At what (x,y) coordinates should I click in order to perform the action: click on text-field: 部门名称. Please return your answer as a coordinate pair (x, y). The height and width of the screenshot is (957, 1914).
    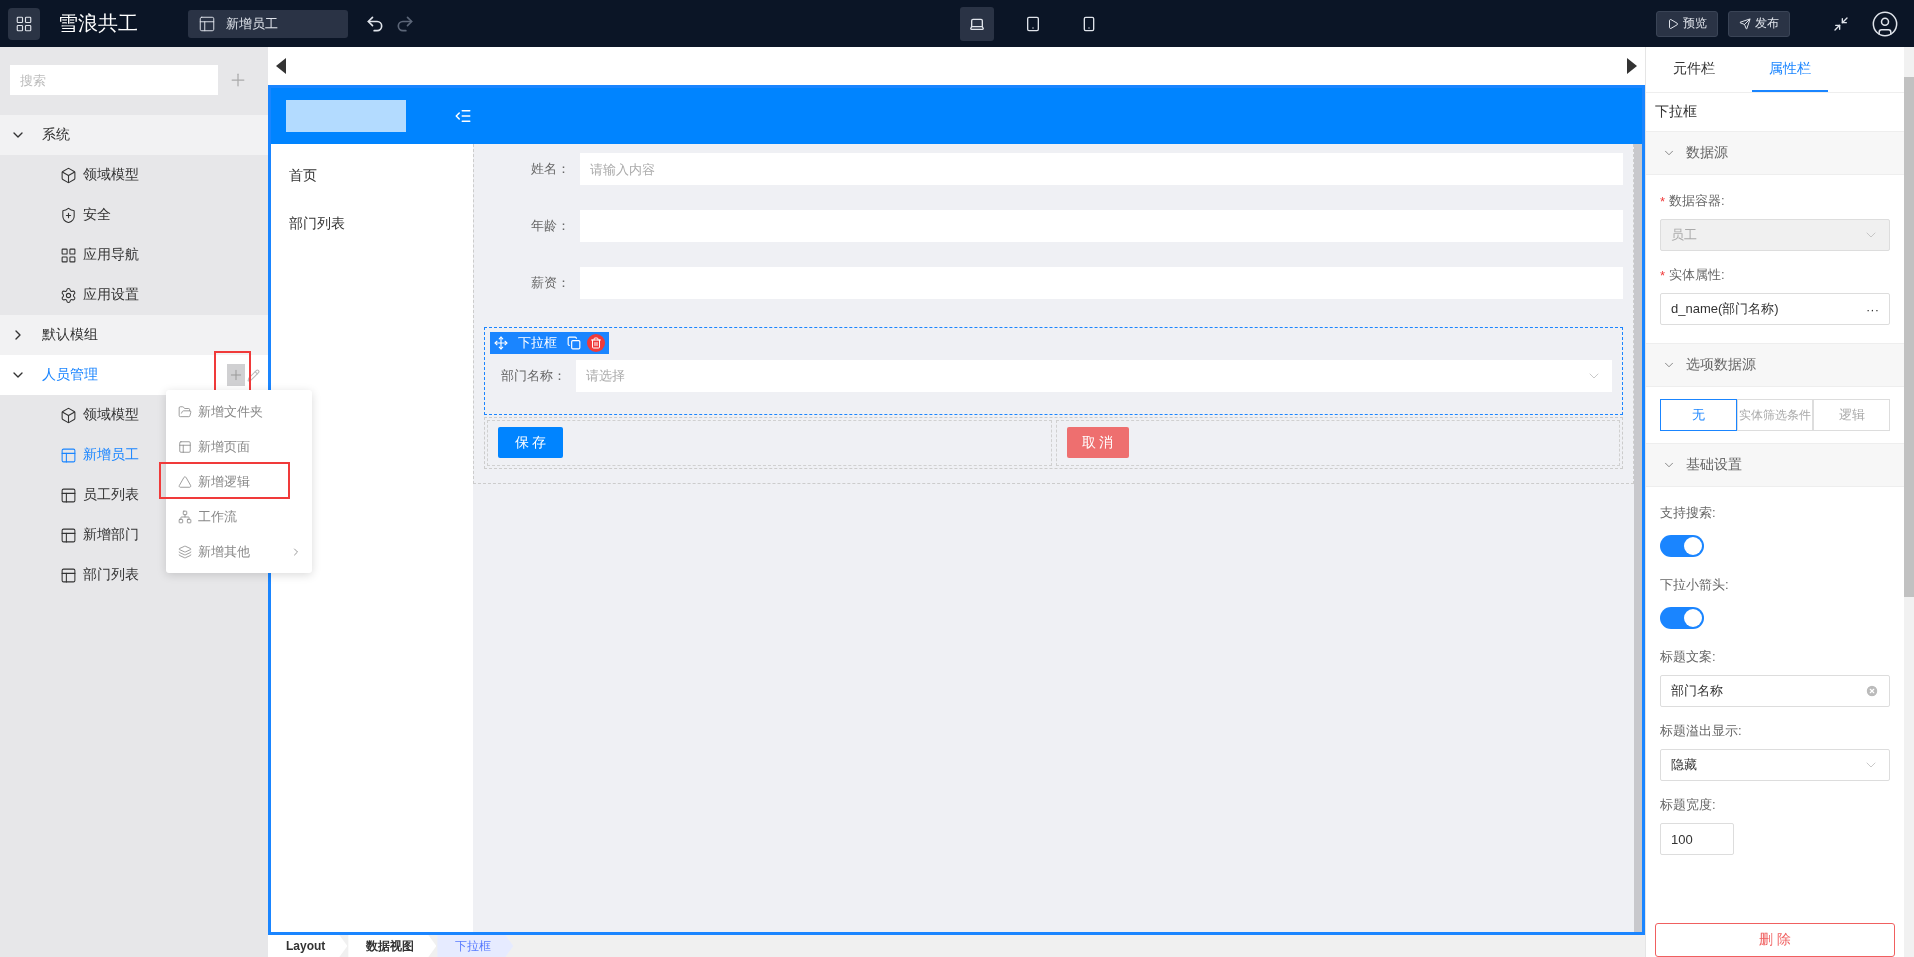
    Looking at the image, I should click on (1775, 691).